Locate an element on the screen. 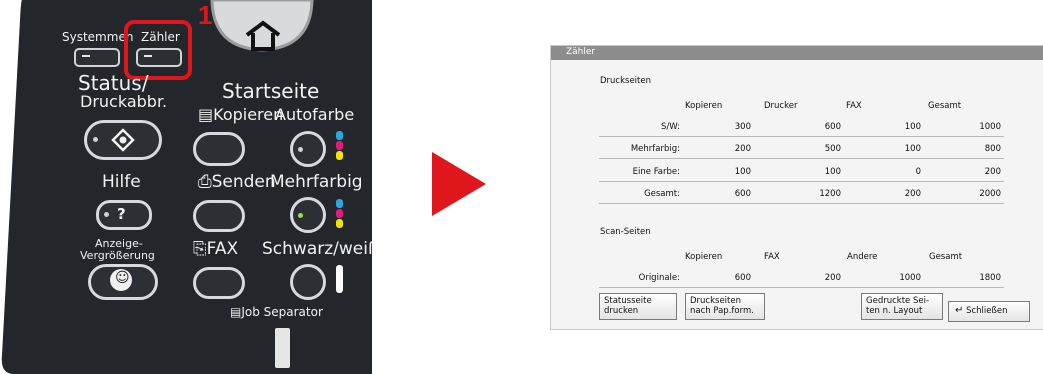 This screenshot has width=1043, height=374. pages-by-paper-size-button: Druckseiten nach Pap.form. is located at coordinates (725, 306).